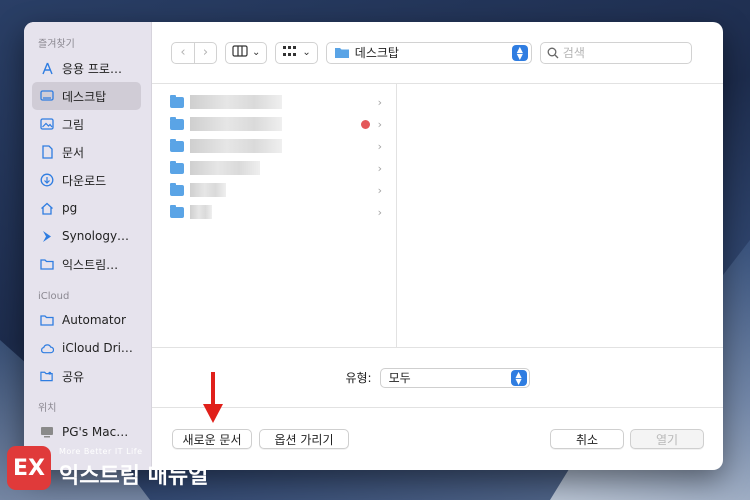 This screenshot has width=750, height=500. Describe the element at coordinates (54, 296) in the screenshot. I see `sidebar-section-icloud: iCloud` at that location.